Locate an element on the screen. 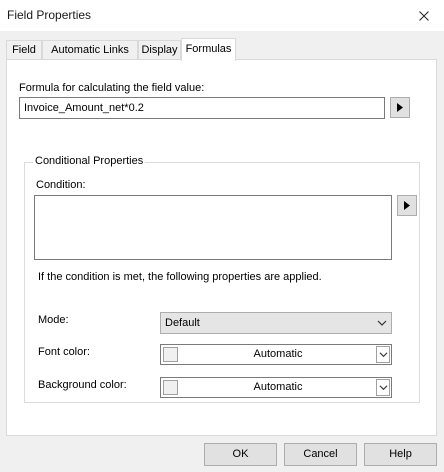  condition-input is located at coordinates (213, 227).